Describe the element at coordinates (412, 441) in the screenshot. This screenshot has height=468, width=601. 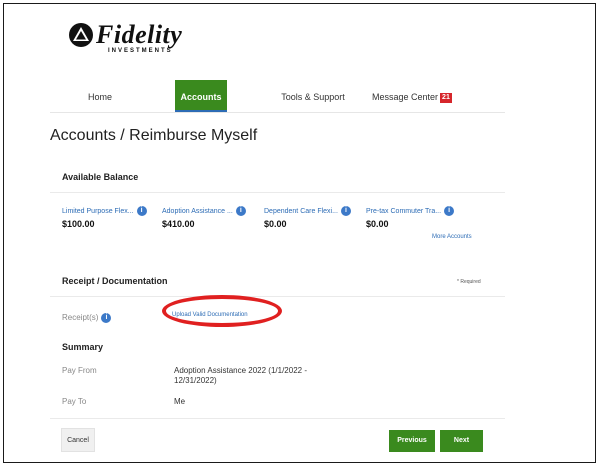
I see `previous-button: Previous` at that location.